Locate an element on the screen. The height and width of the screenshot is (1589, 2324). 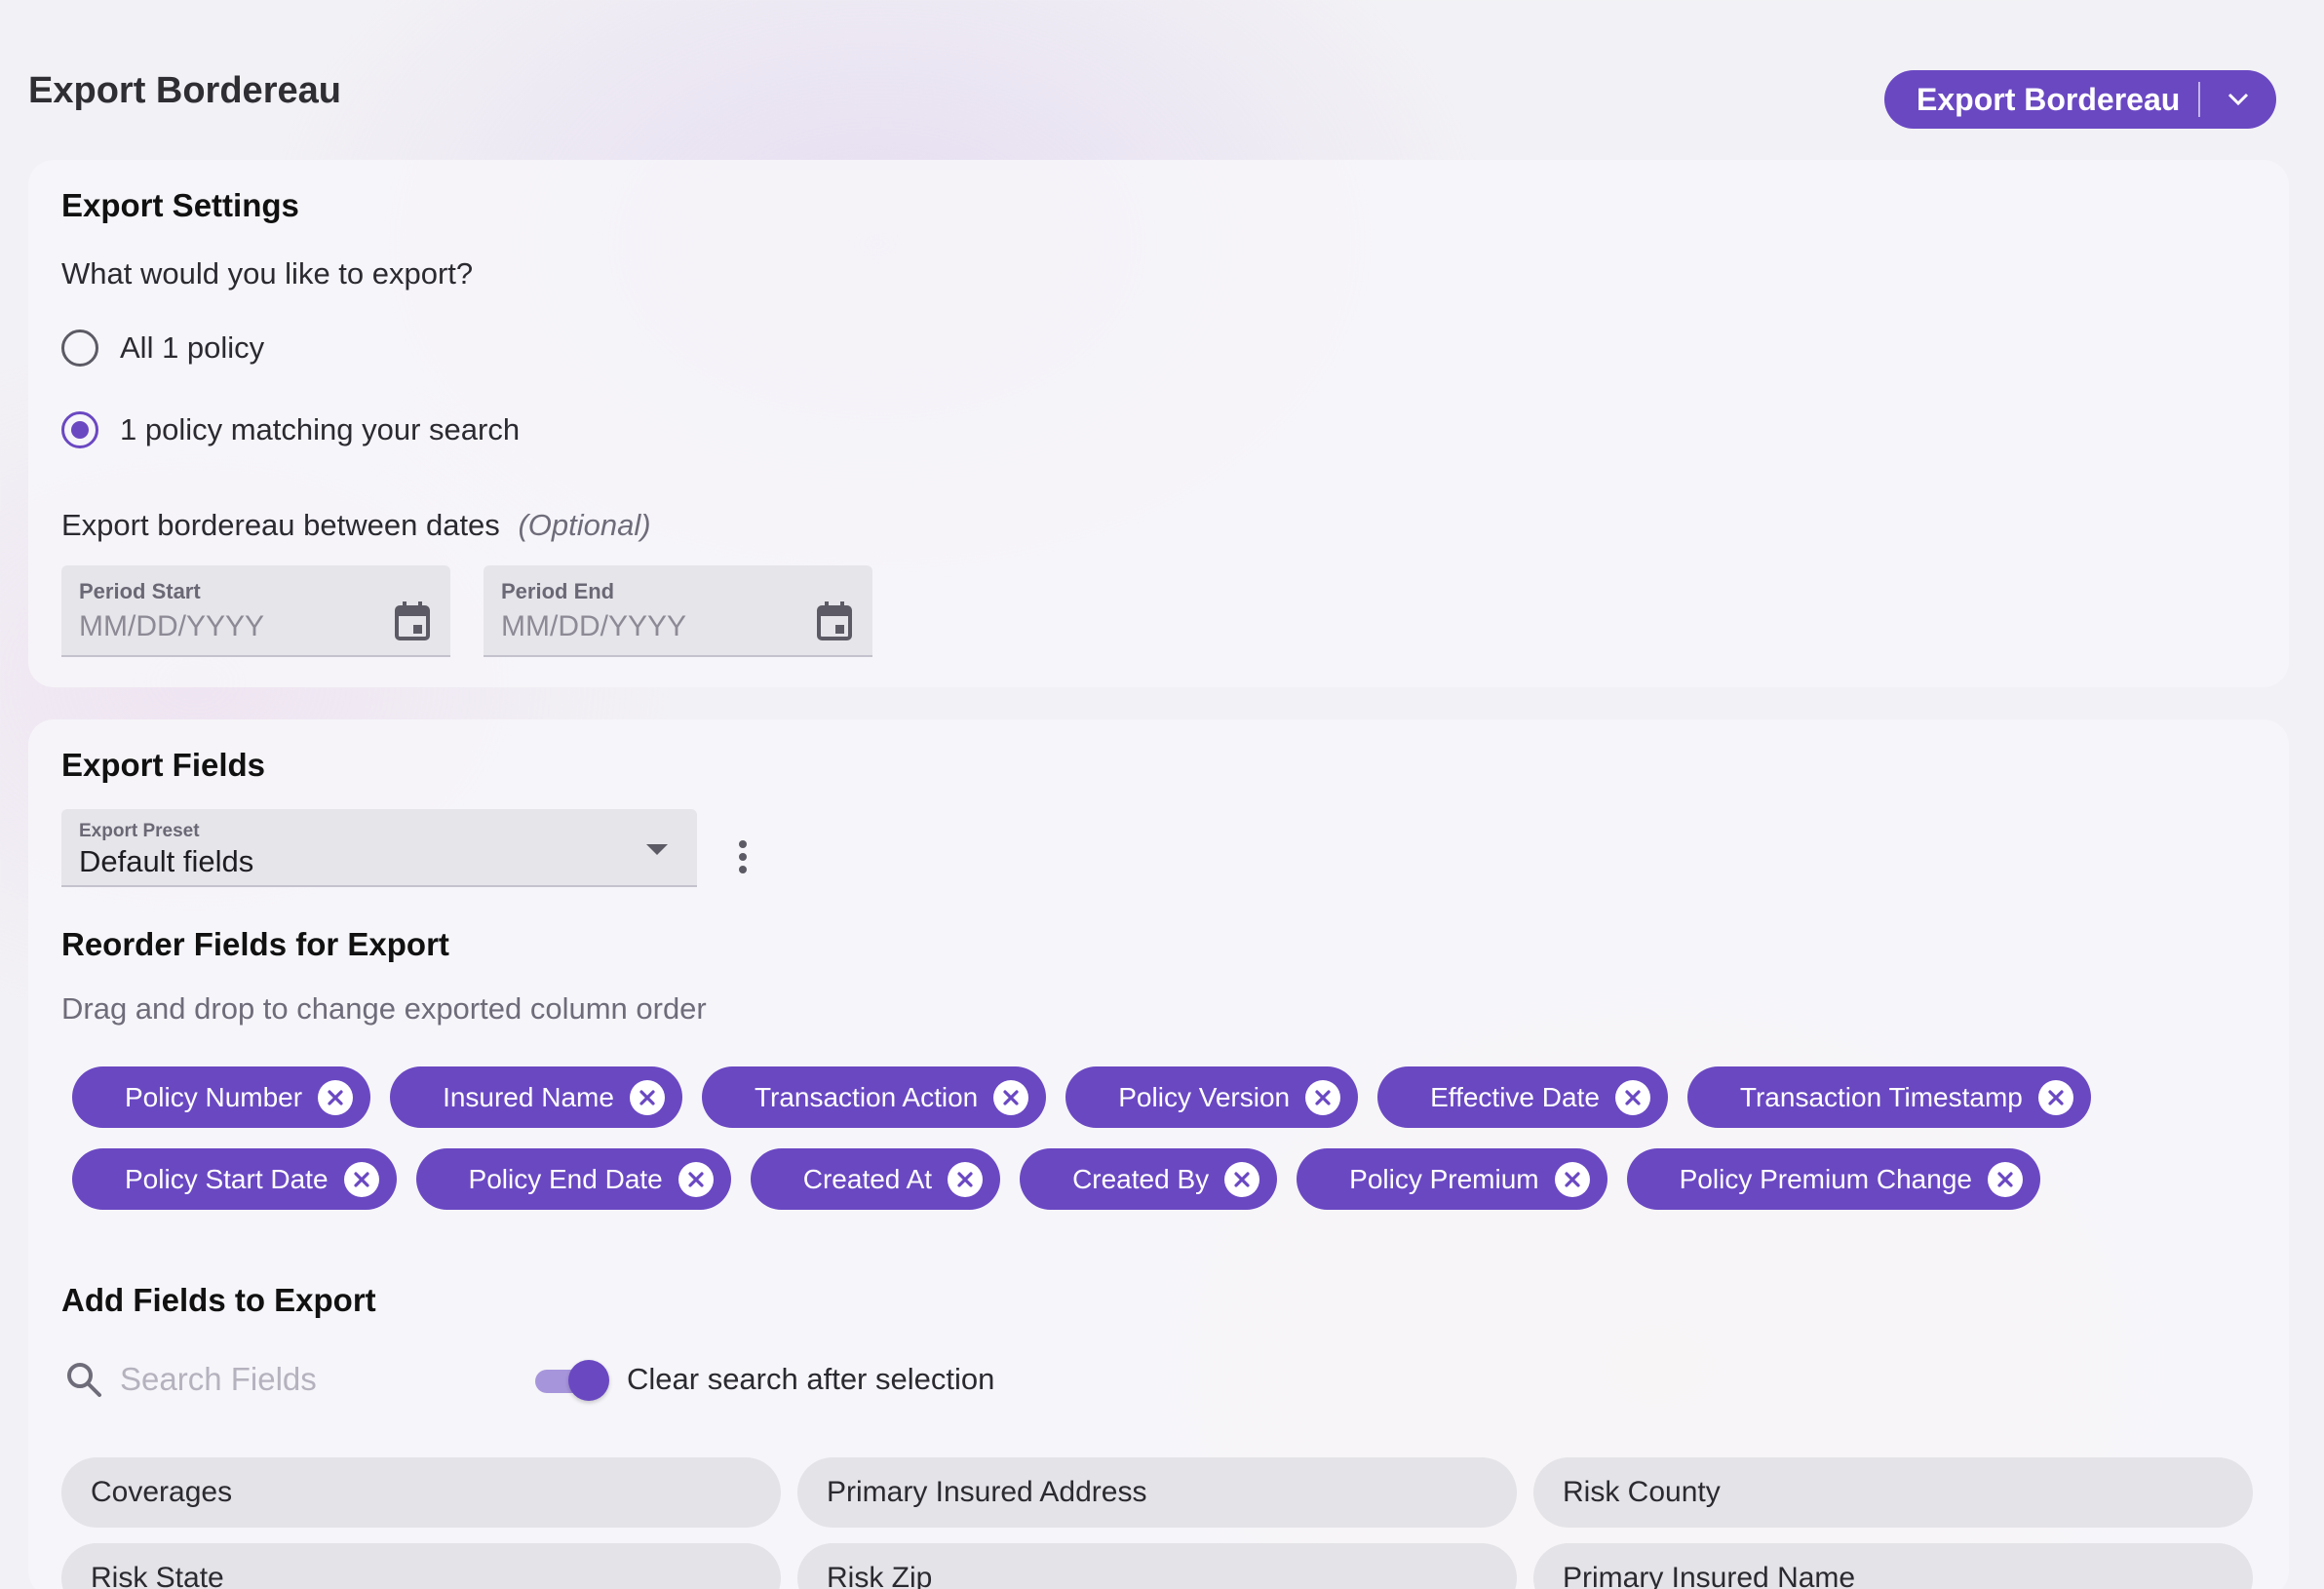
selected-field-chip: Created At is located at coordinates (875, 1179).